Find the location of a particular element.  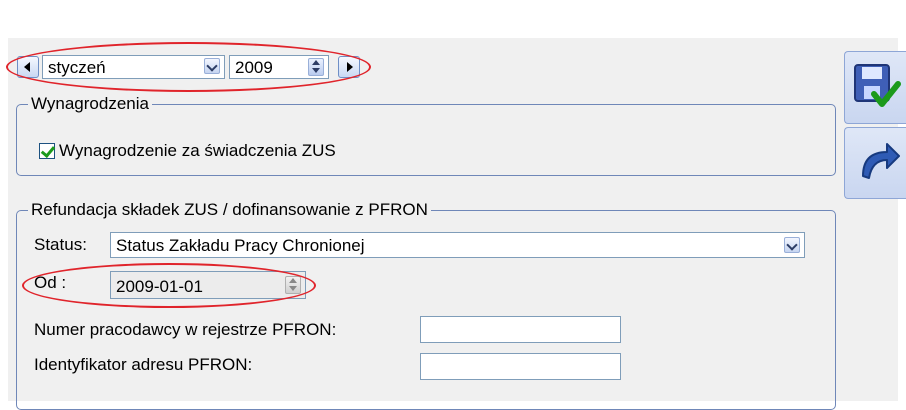

save-button is located at coordinates (875, 87).